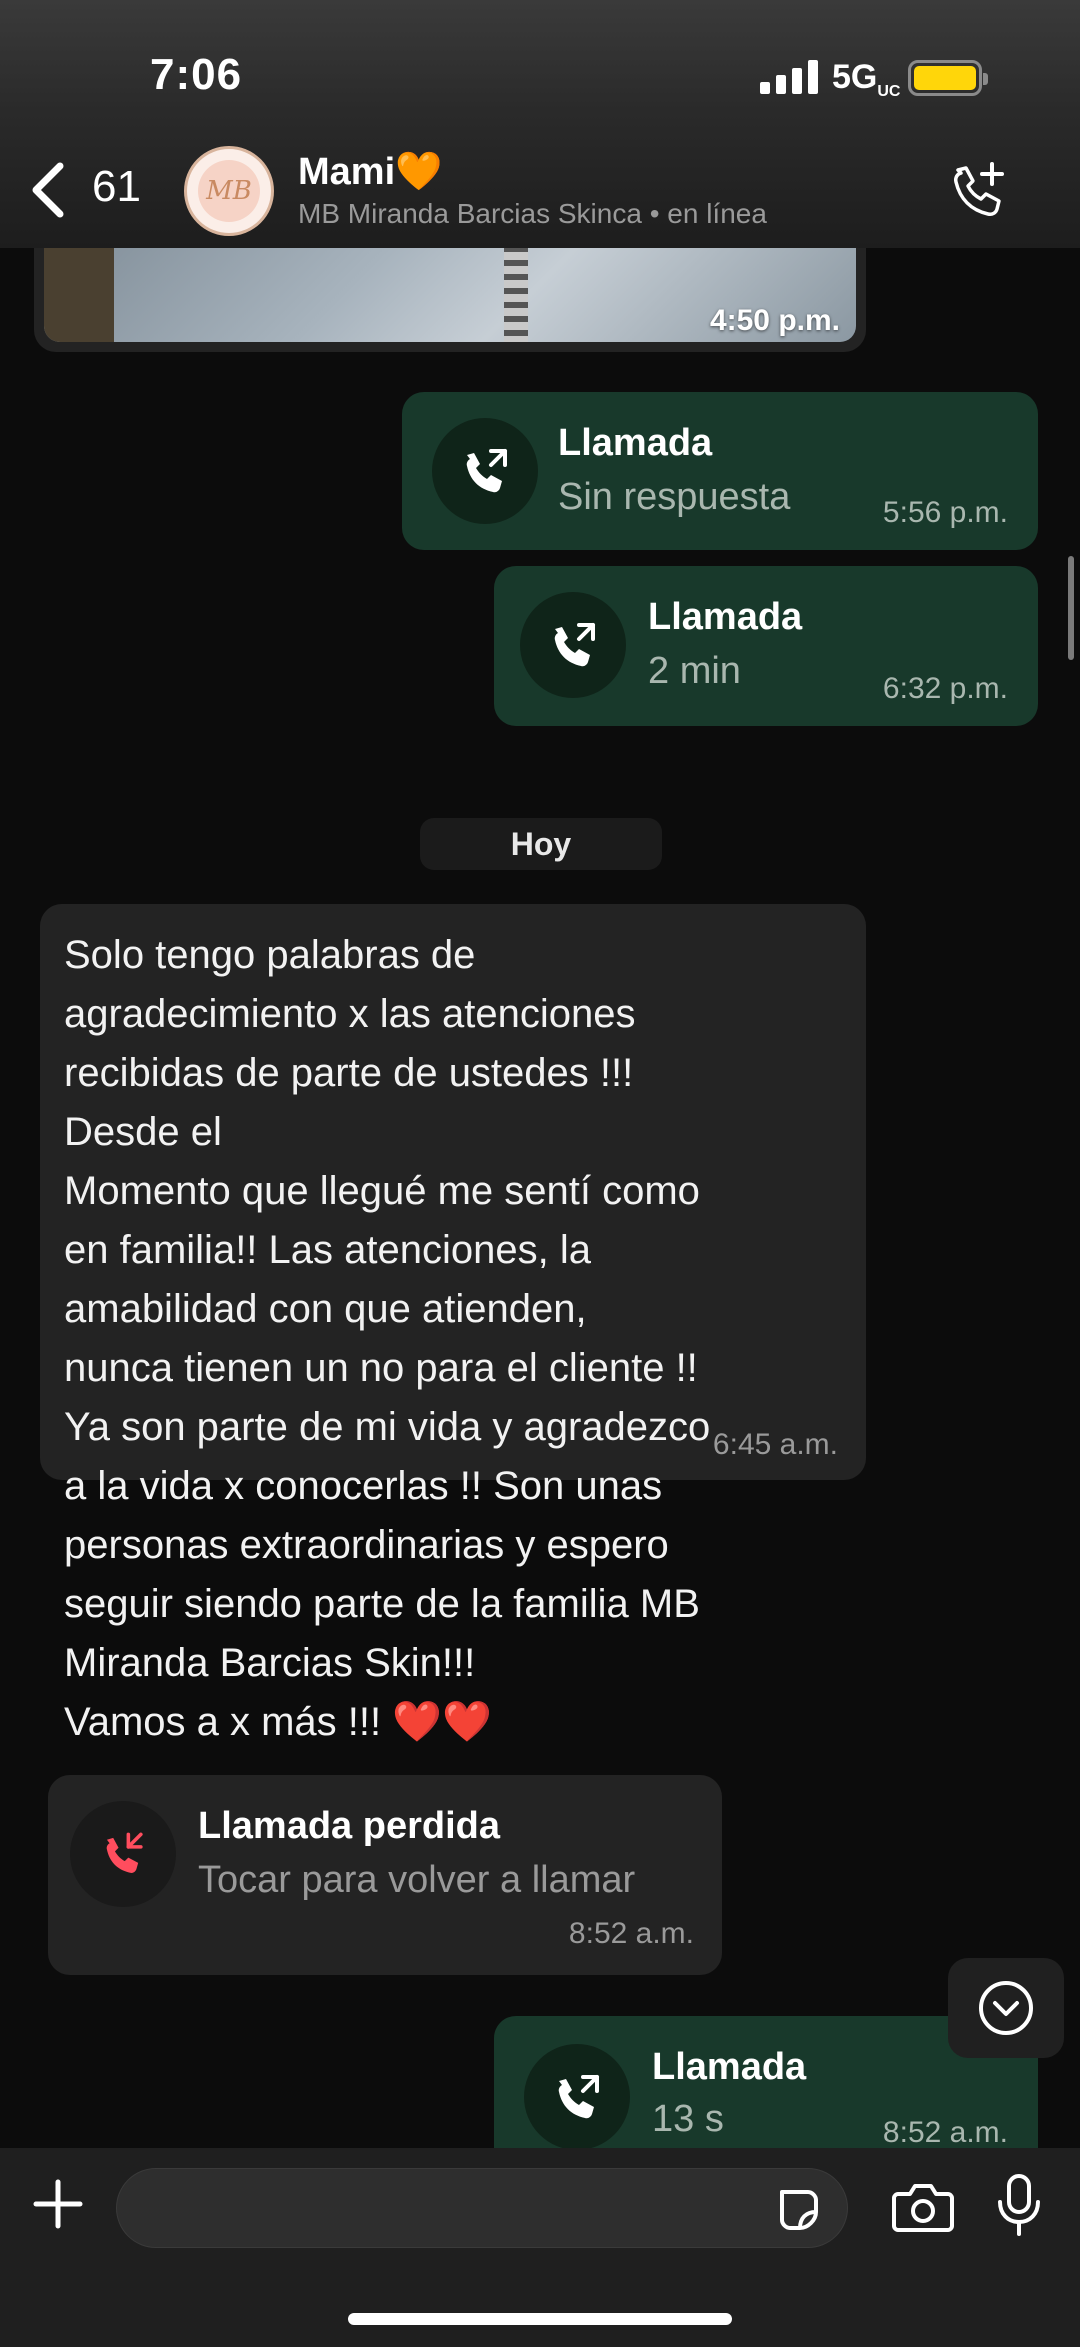 The height and width of the screenshot is (2347, 1080). What do you see at coordinates (688, 2119) in the screenshot?
I see `call-subtitle: 13 s` at bounding box center [688, 2119].